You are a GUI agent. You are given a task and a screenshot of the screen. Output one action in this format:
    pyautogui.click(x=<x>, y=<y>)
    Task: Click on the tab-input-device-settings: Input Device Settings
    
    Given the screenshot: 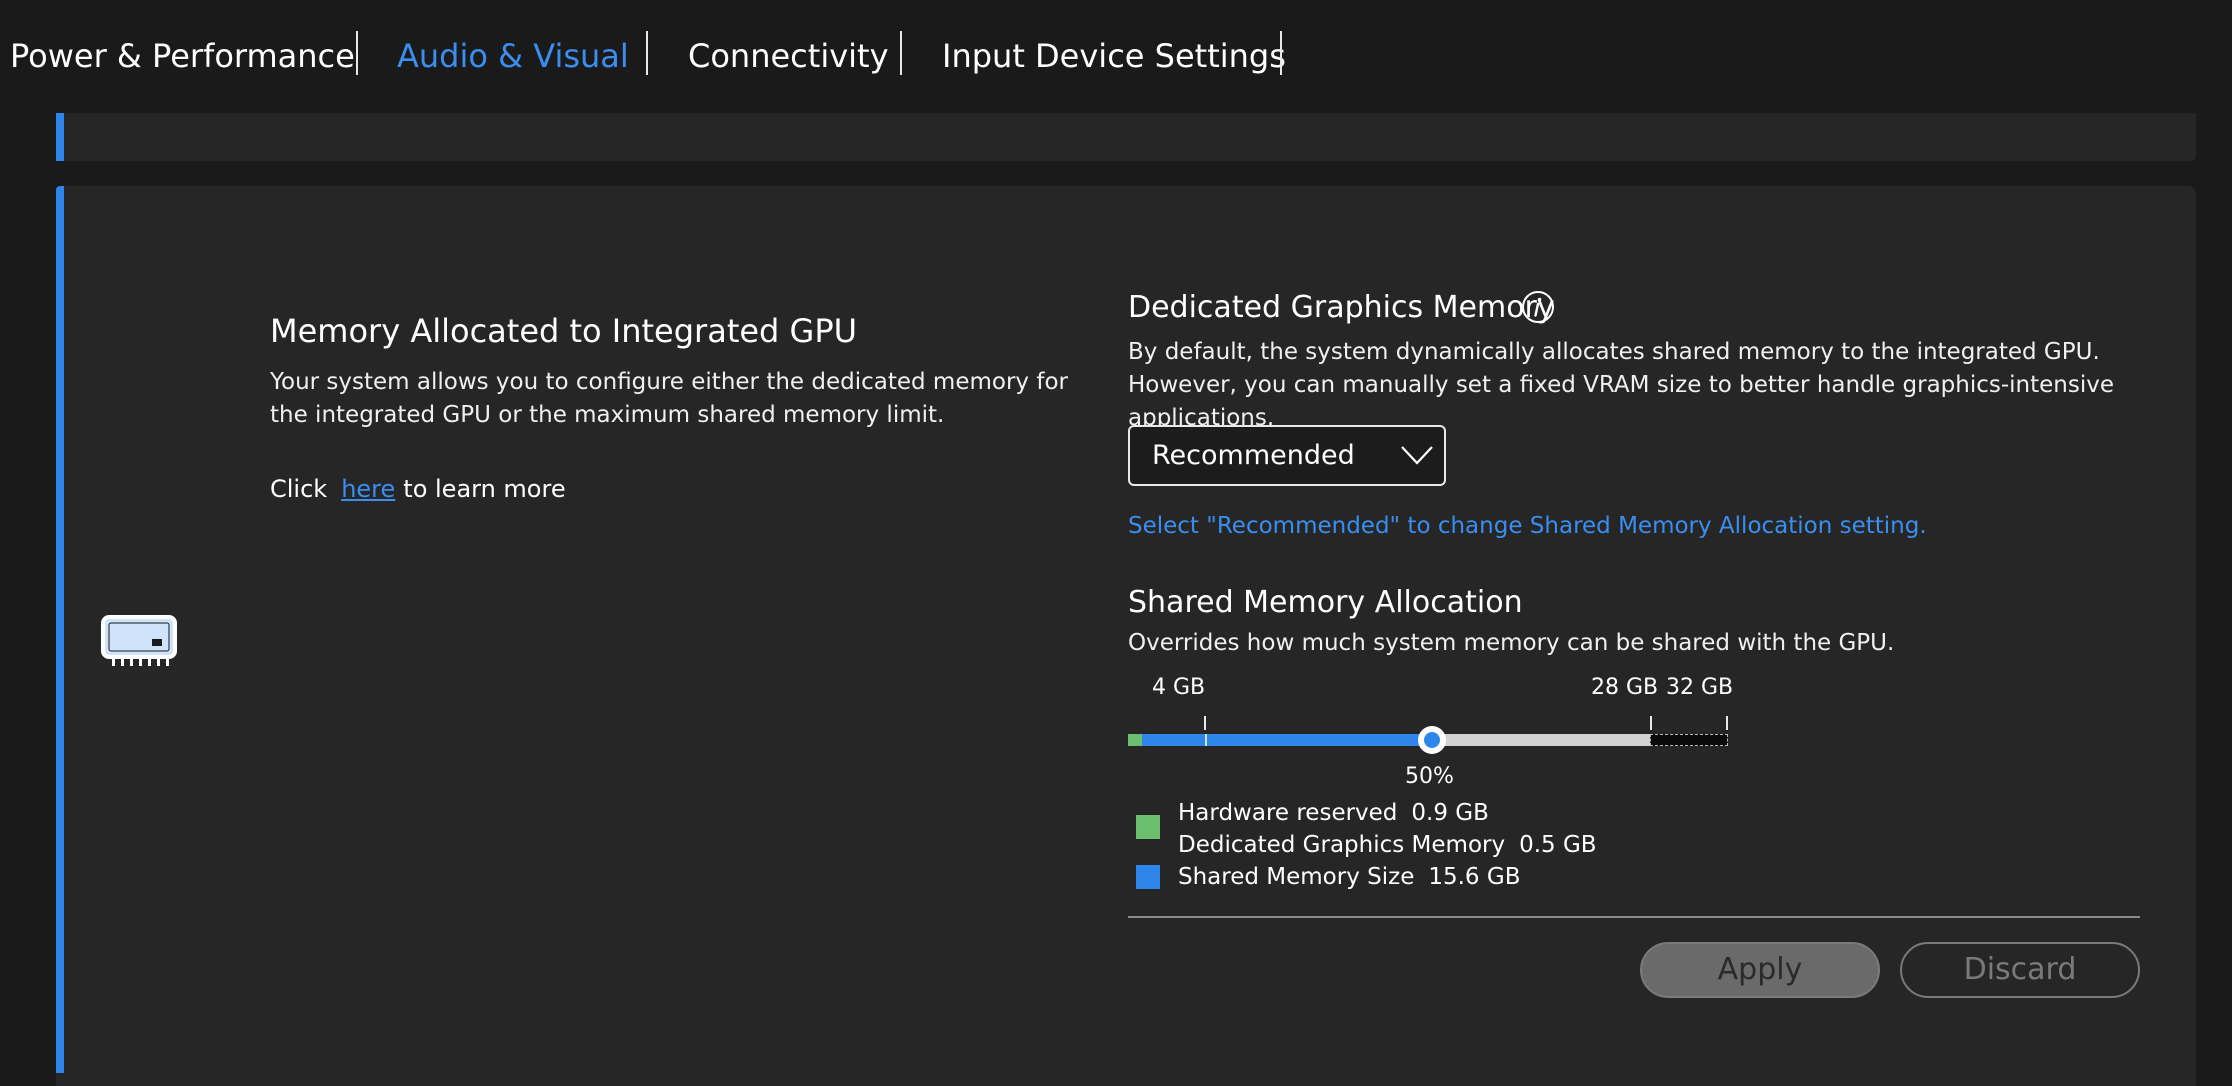 What is the action you would take?
    pyautogui.click(x=1114, y=56)
    